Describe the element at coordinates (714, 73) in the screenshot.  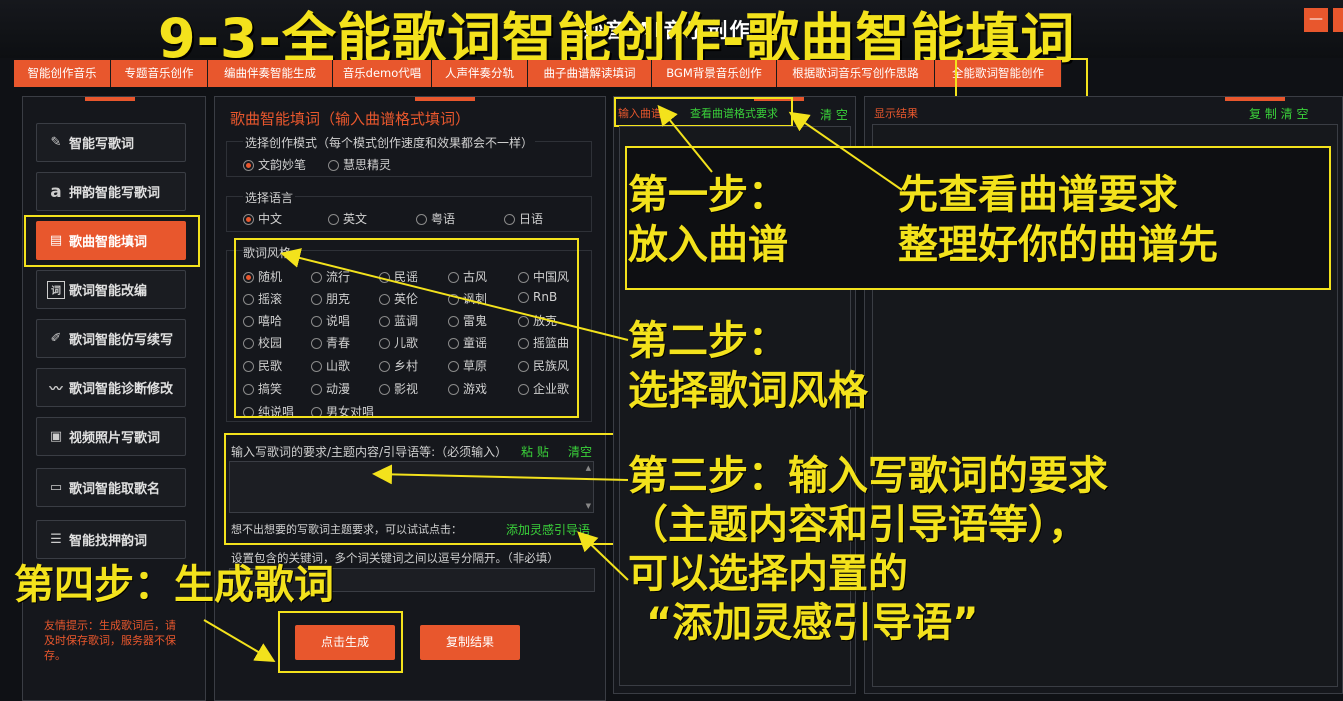
I see `tab-bgm: BGM背景音乐创作` at that location.